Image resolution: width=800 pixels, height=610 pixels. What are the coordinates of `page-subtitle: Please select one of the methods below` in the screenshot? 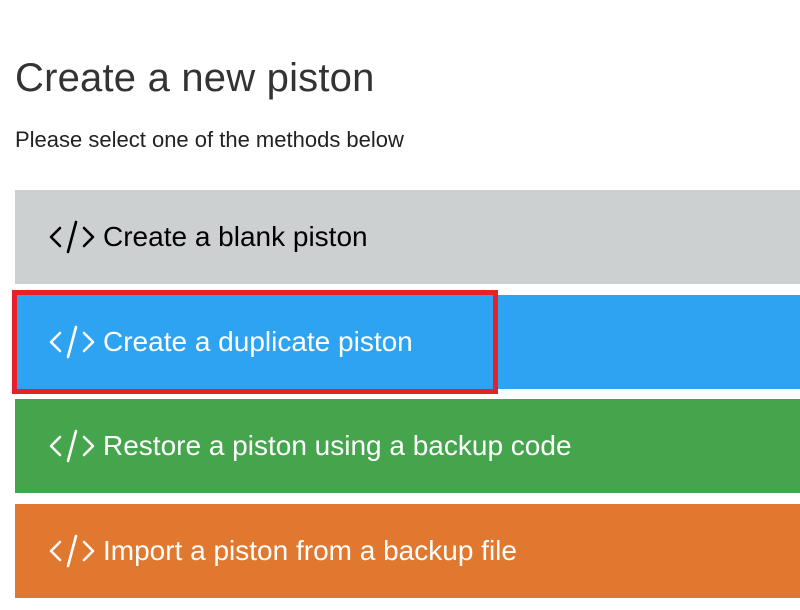 It's located at (209, 139).